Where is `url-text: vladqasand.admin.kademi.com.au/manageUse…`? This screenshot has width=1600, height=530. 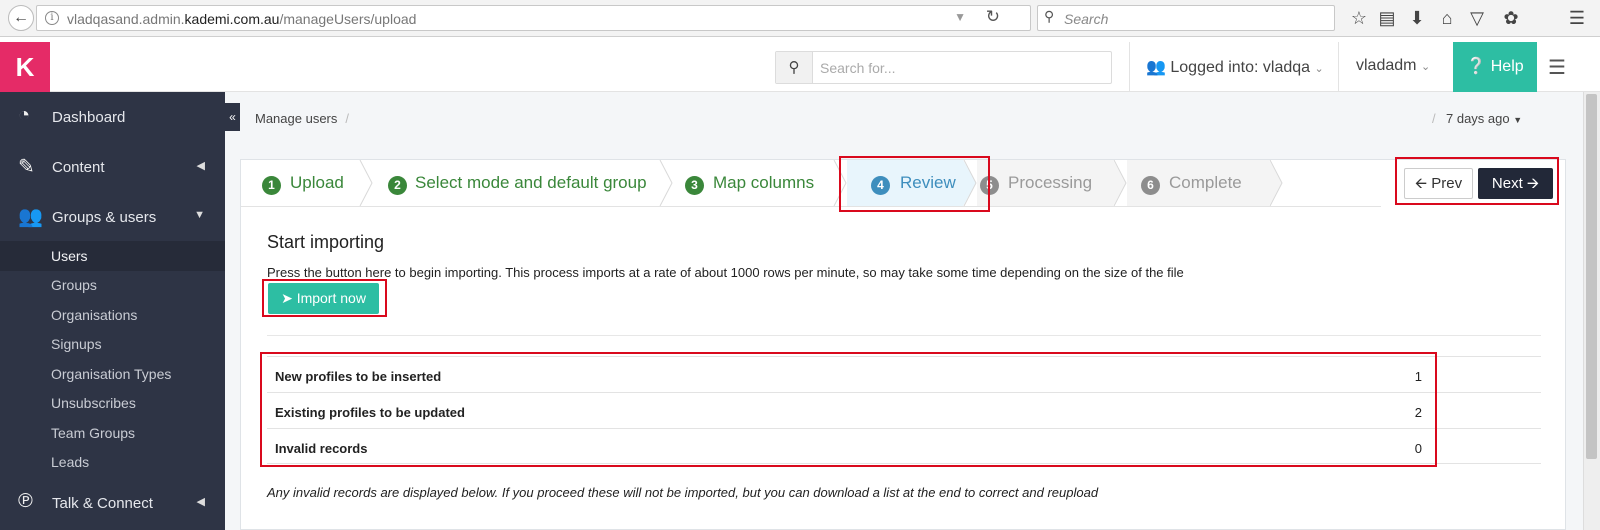 url-text: vladqasand.admin.kademi.com.au/manageUse… is located at coordinates (241, 19).